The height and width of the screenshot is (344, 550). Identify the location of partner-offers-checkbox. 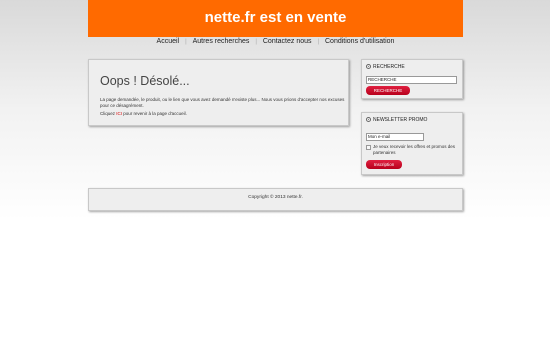
(368, 147).